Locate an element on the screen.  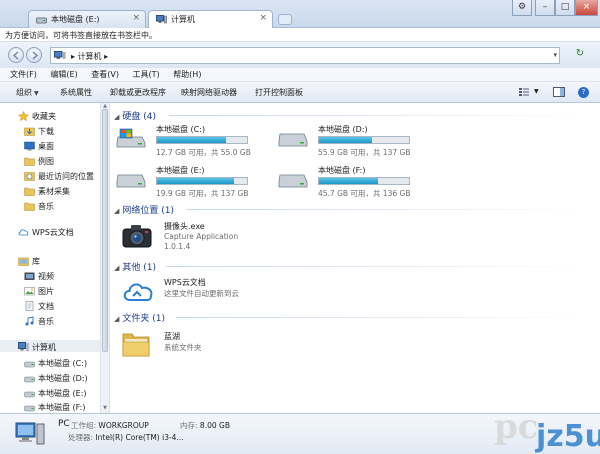
video-library-icon is located at coordinates (29, 276).